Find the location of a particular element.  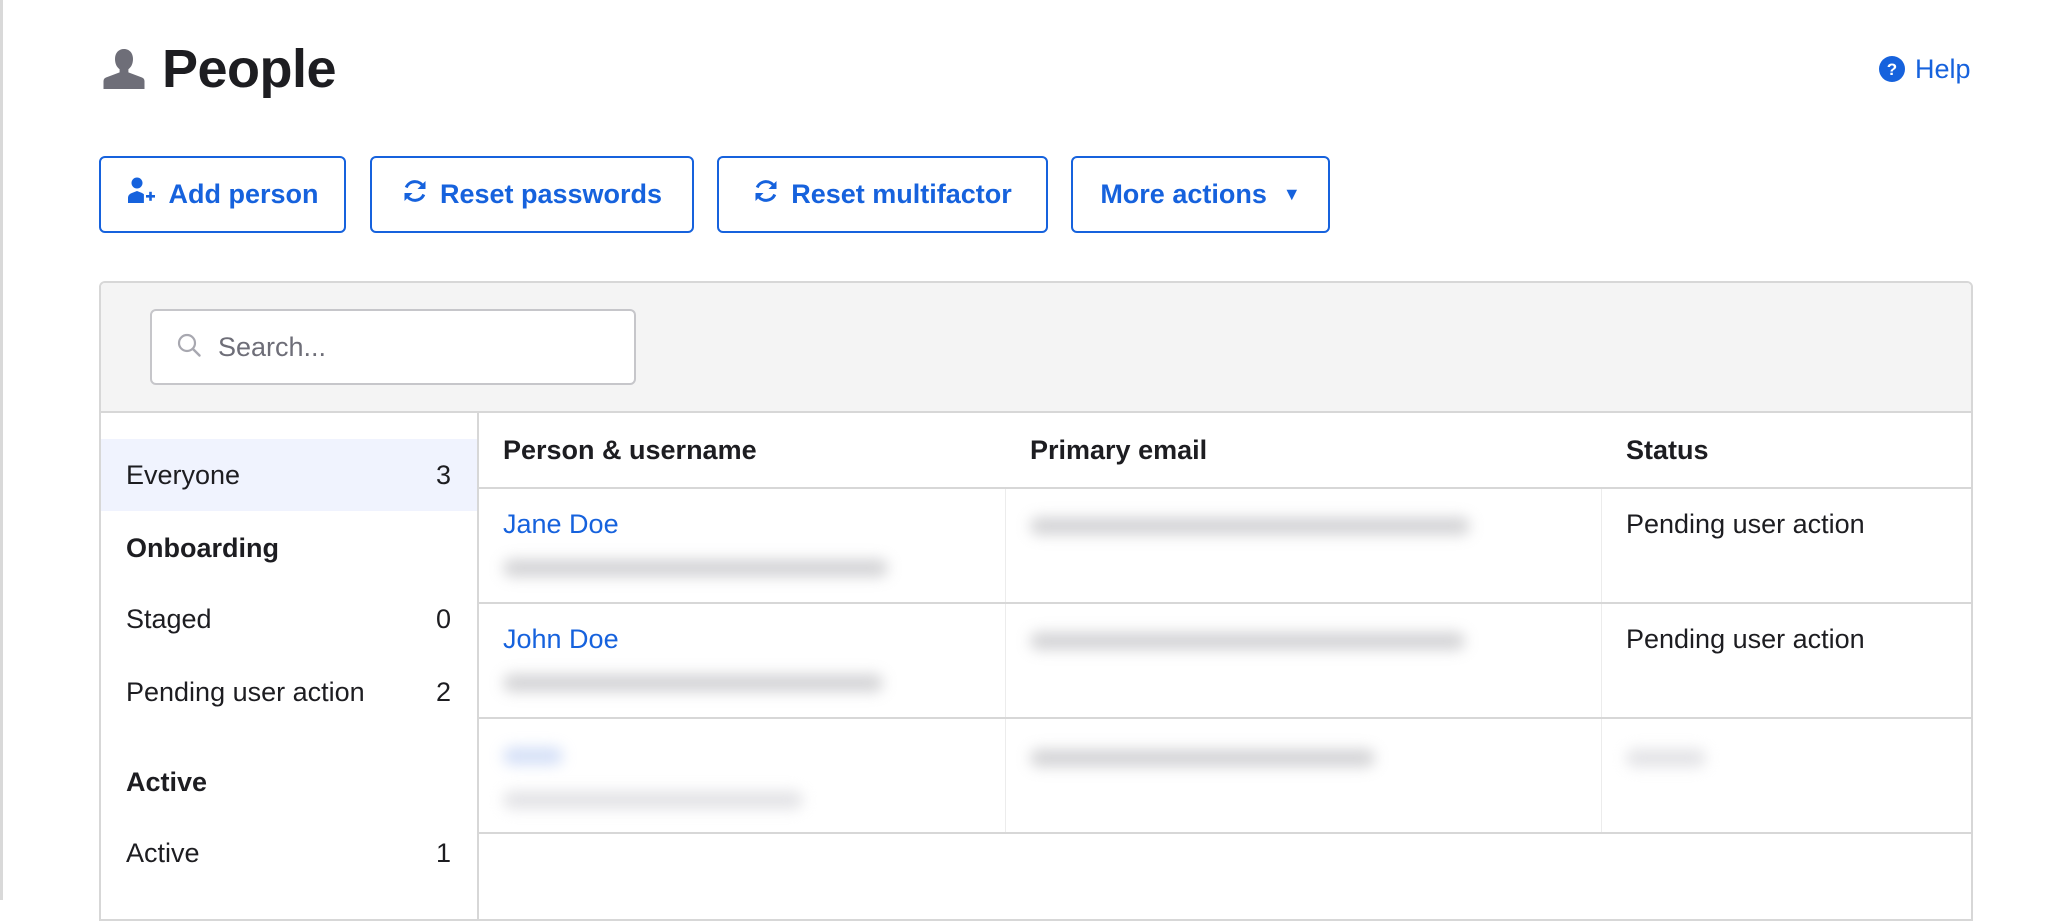

page-title: People is located at coordinates (249, 69).